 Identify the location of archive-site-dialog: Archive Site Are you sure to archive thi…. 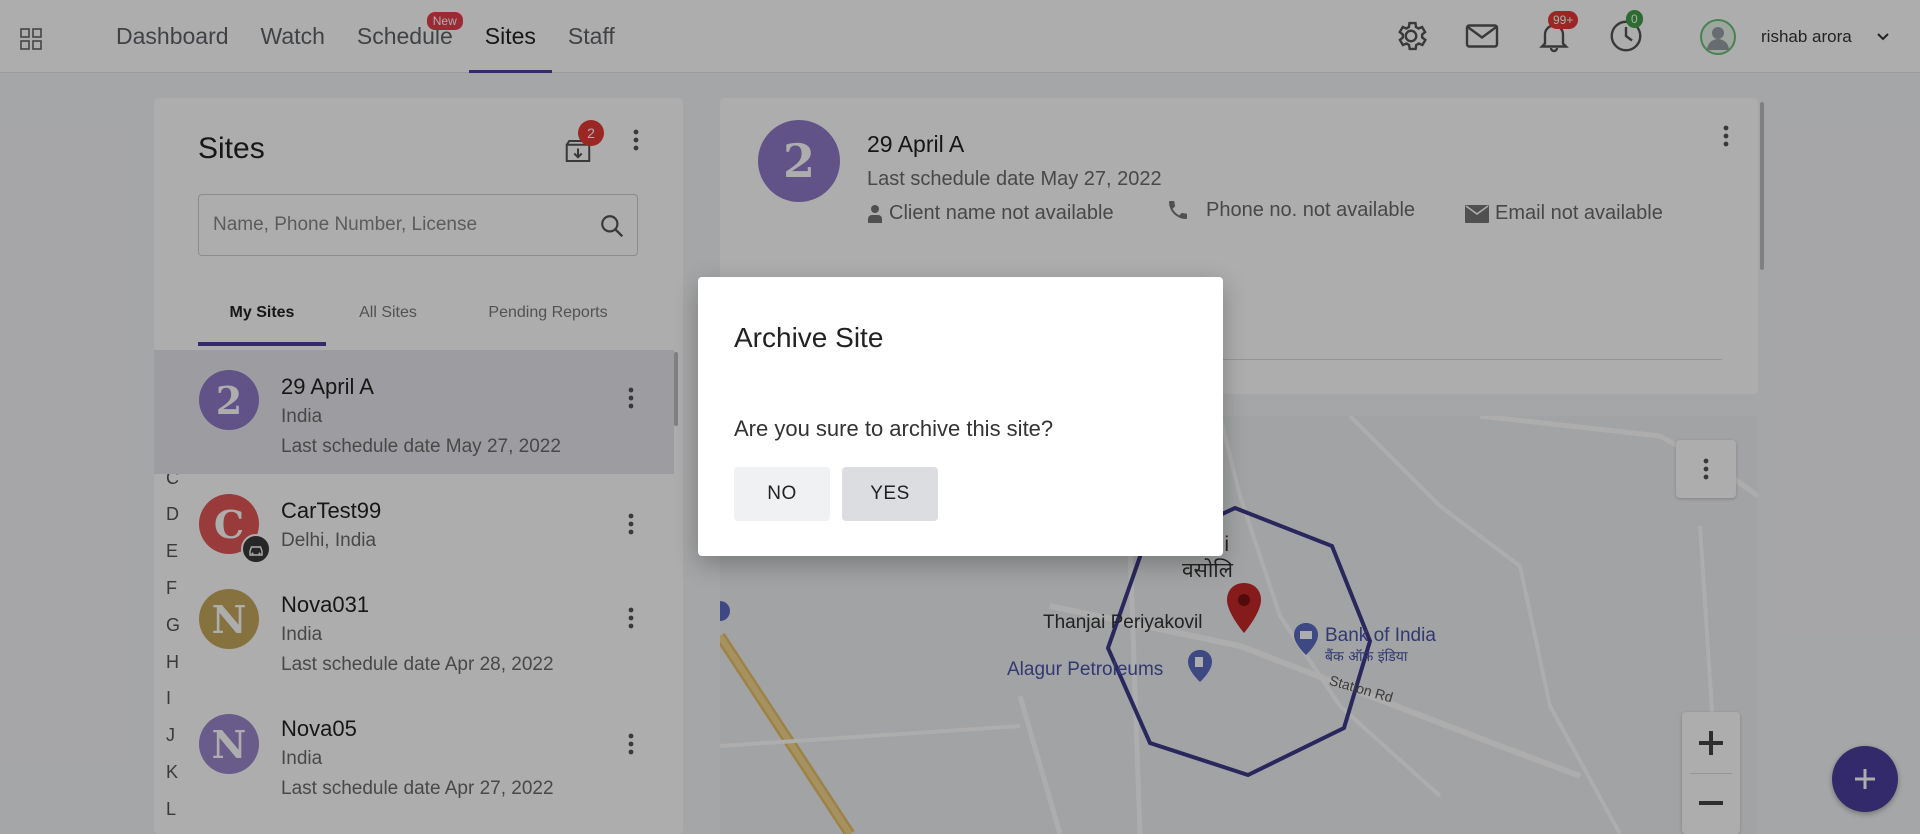
(960, 416).